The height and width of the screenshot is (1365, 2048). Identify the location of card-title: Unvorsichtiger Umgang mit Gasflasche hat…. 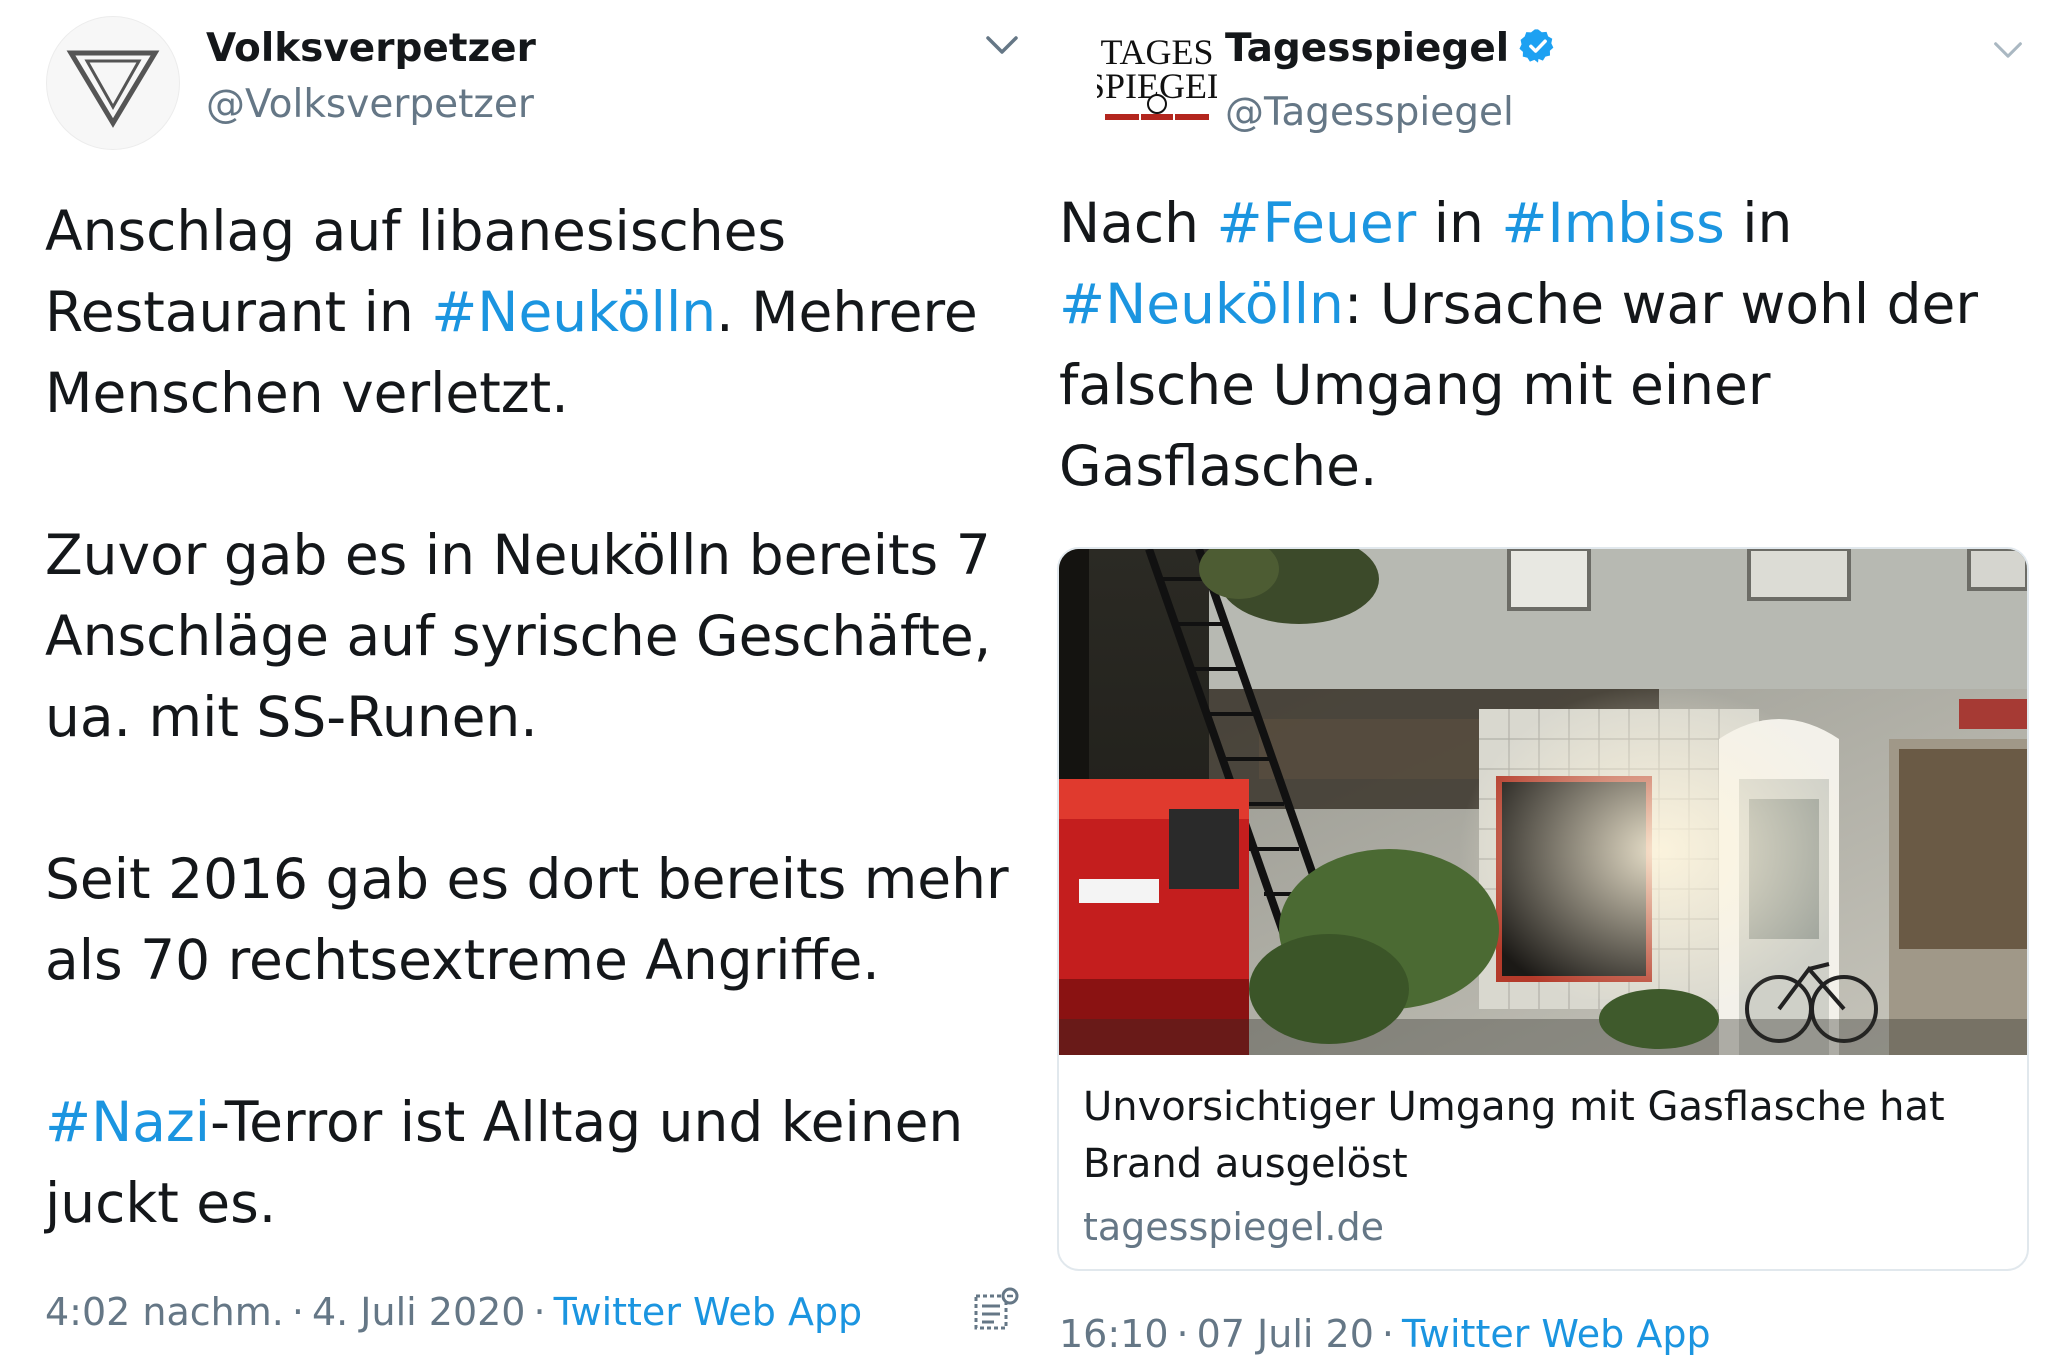
(1543, 1136).